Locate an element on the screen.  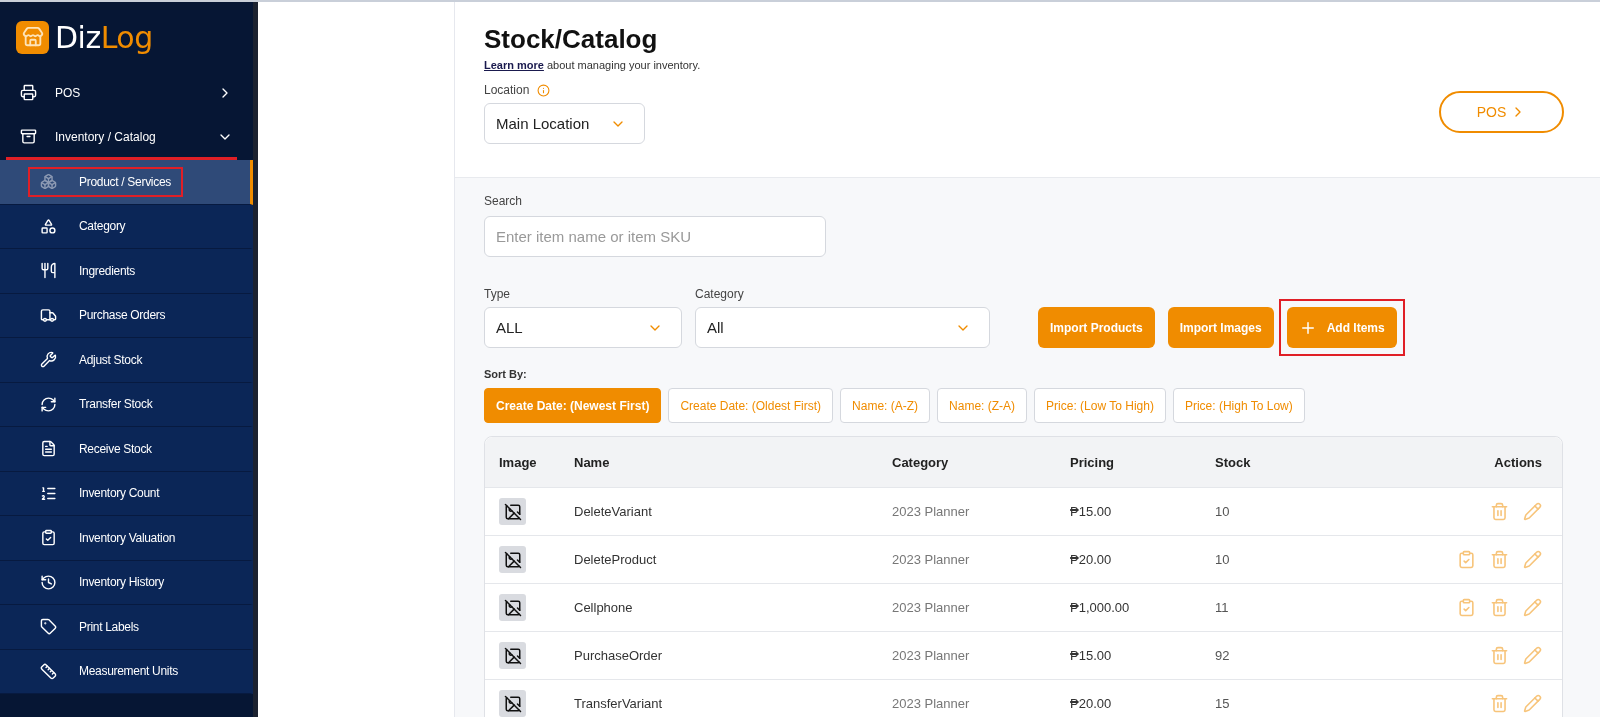
table-cell-text: PurchaseOrder is located at coordinates (619, 655).